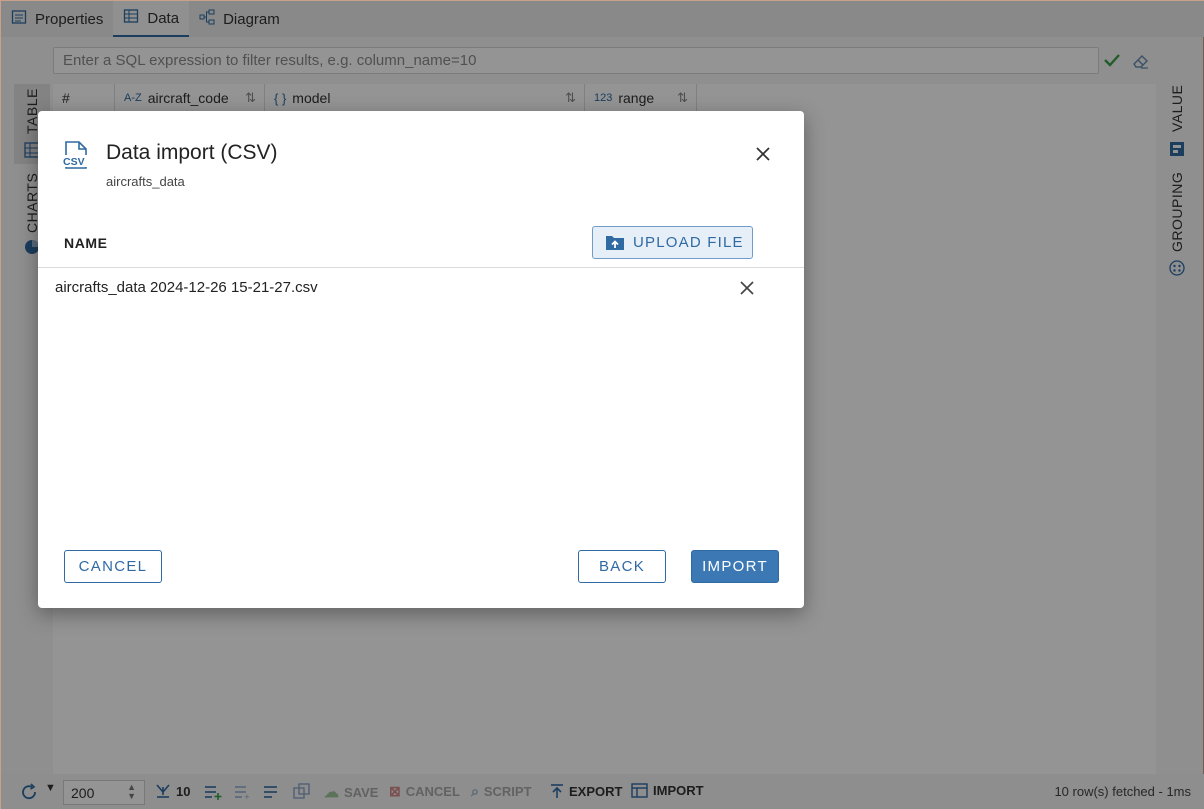 Image resolution: width=1204 pixels, height=809 pixels. I want to click on cancel-button: CANCEL, so click(113, 566).